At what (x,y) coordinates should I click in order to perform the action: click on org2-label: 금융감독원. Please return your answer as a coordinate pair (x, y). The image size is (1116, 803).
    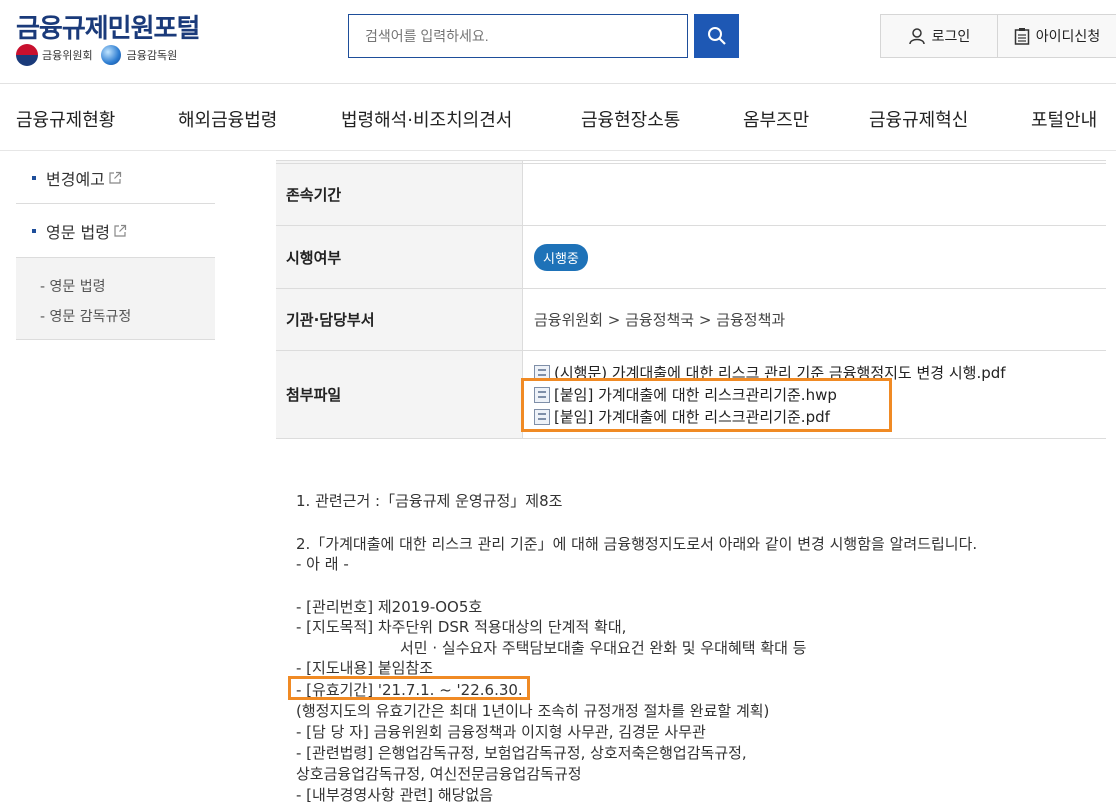
    Looking at the image, I should click on (152, 55).